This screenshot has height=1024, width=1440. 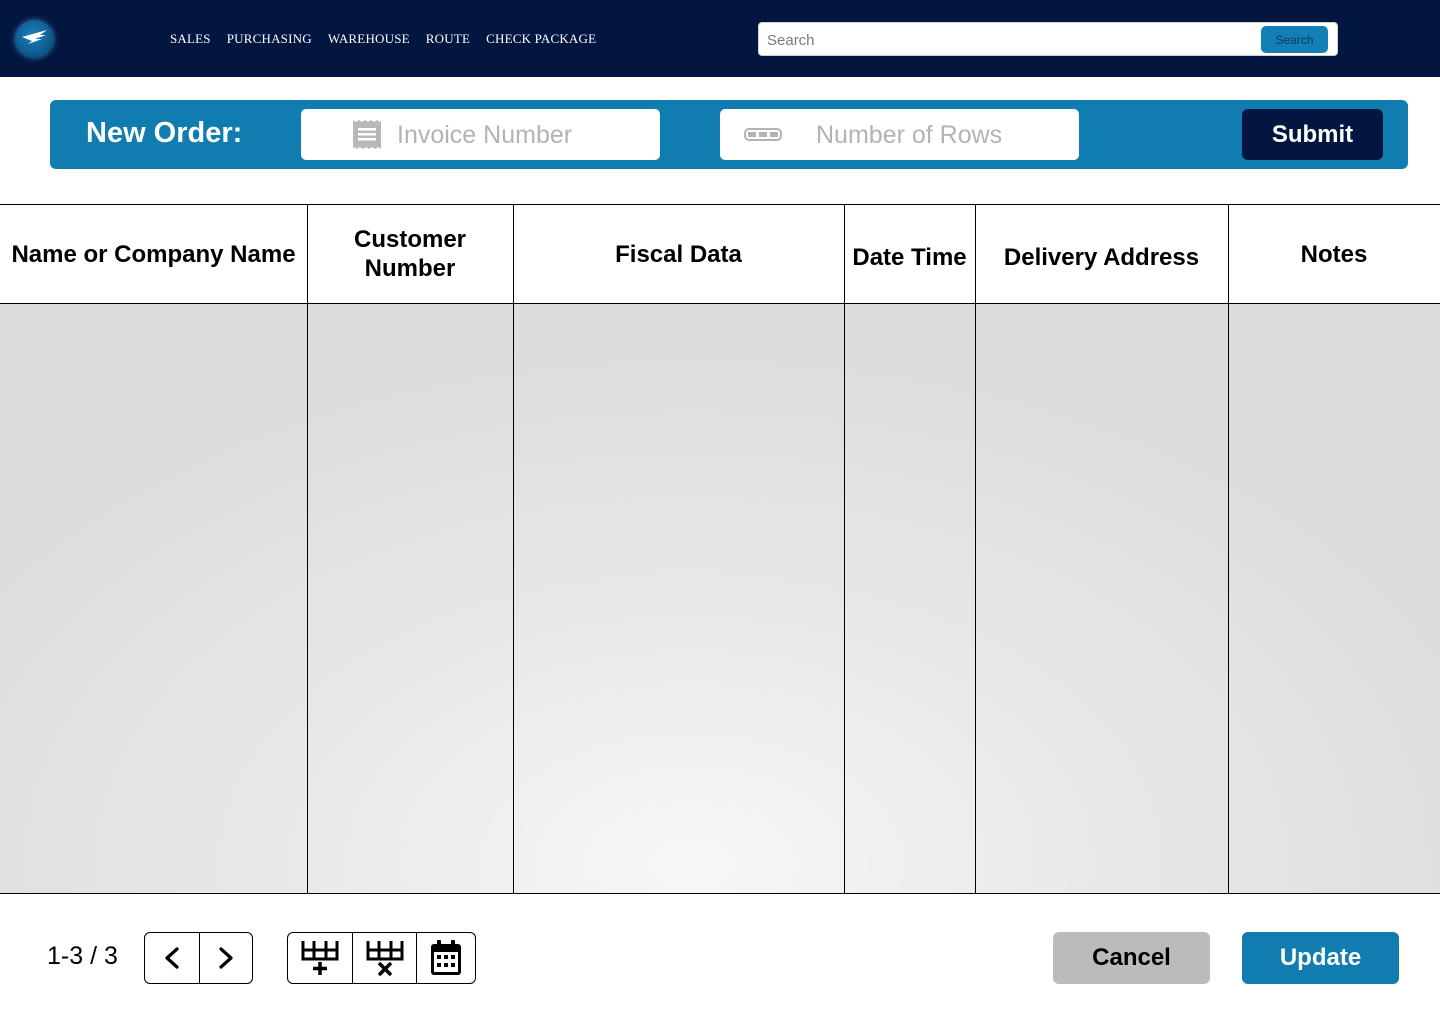 I want to click on add-row-icon, so click(x=320, y=958).